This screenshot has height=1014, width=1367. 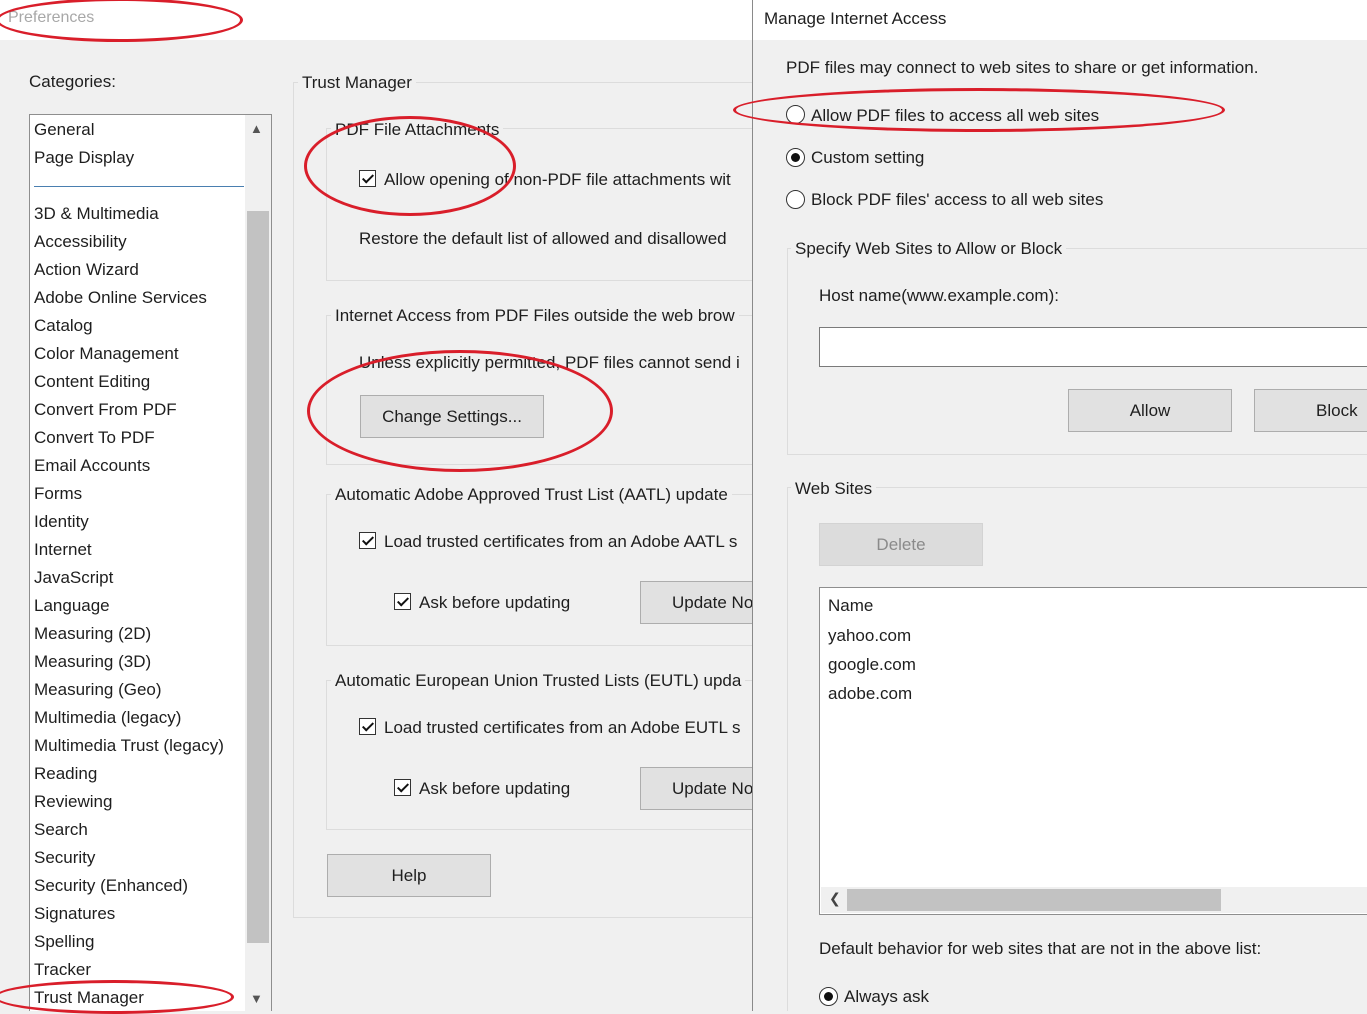 What do you see at coordinates (1093, 751) in the screenshot?
I see `web-sites-list: Name yahoo.com google.com adobe.com ❮` at bounding box center [1093, 751].